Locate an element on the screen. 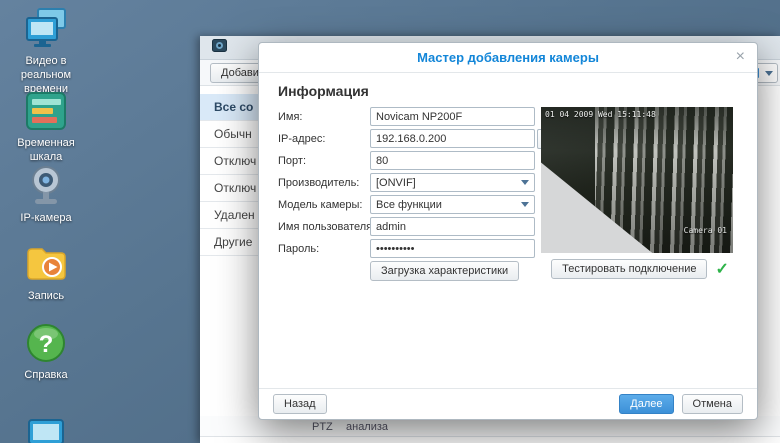  port-input is located at coordinates (452, 160).